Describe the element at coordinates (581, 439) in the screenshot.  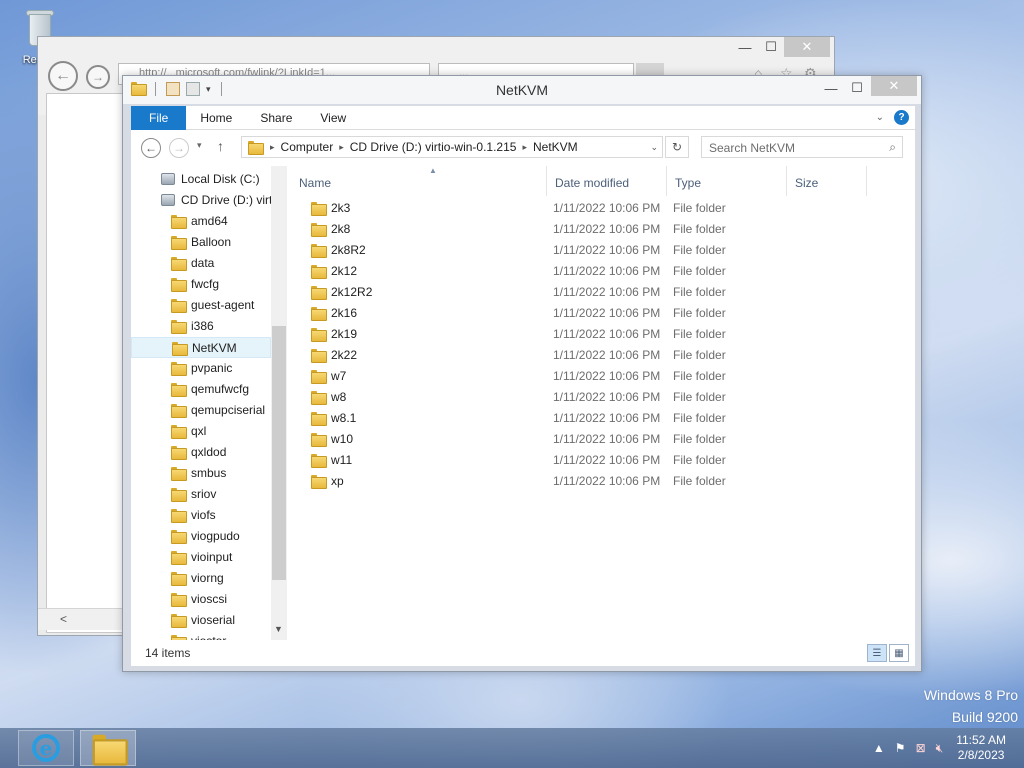
I see `file-row: w10 1/11/2022 10:06 PM File folder` at that location.